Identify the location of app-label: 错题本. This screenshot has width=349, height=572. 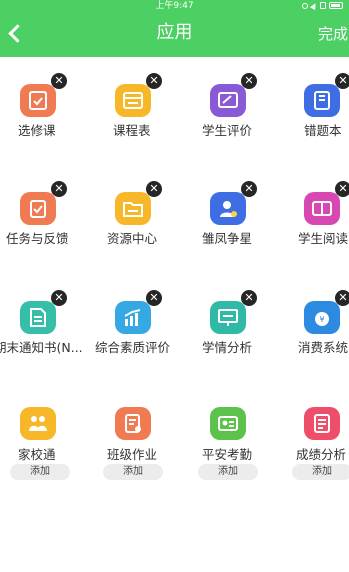
(323, 130).